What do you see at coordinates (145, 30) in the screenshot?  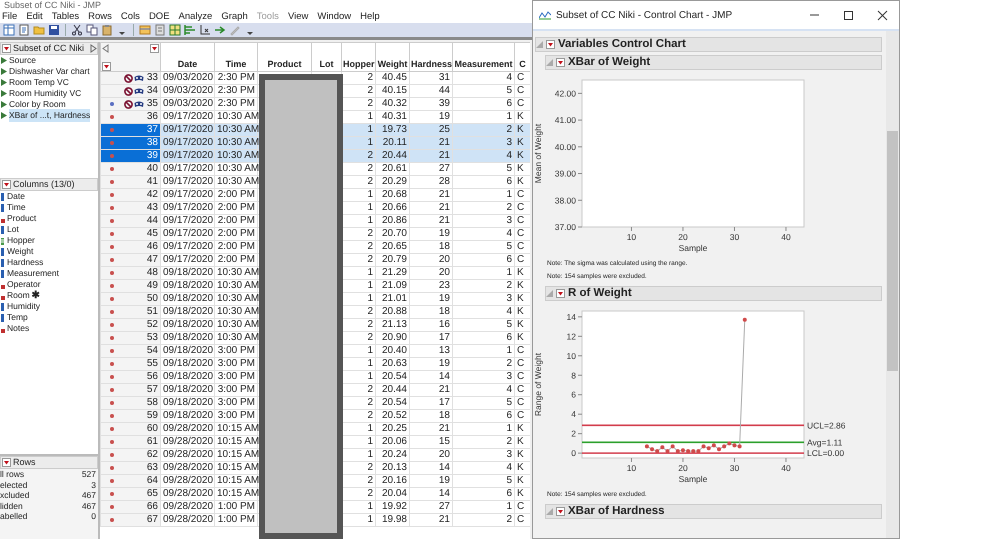 I see `data-table-icon` at bounding box center [145, 30].